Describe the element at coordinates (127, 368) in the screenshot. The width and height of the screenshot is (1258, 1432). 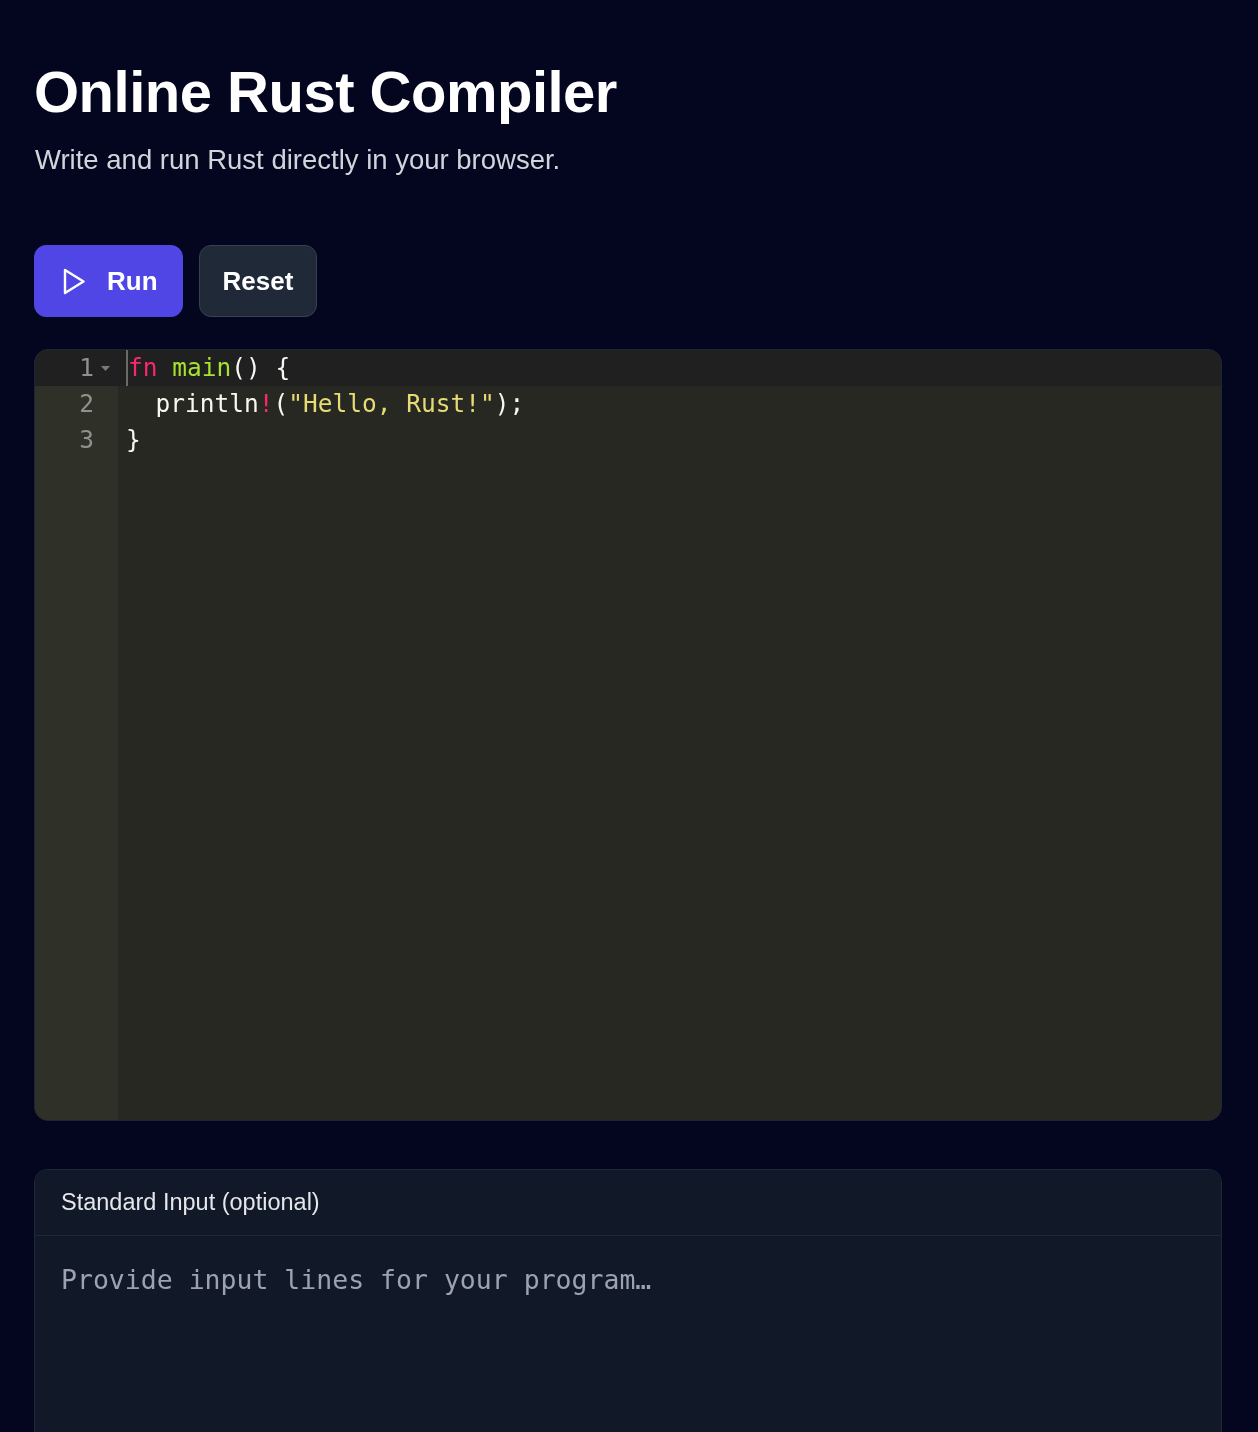
I see `text-cursor` at that location.